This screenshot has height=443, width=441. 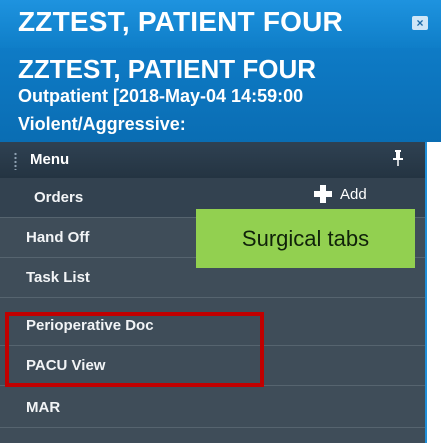 I want to click on menu-item-label: Orders, so click(x=59, y=197).